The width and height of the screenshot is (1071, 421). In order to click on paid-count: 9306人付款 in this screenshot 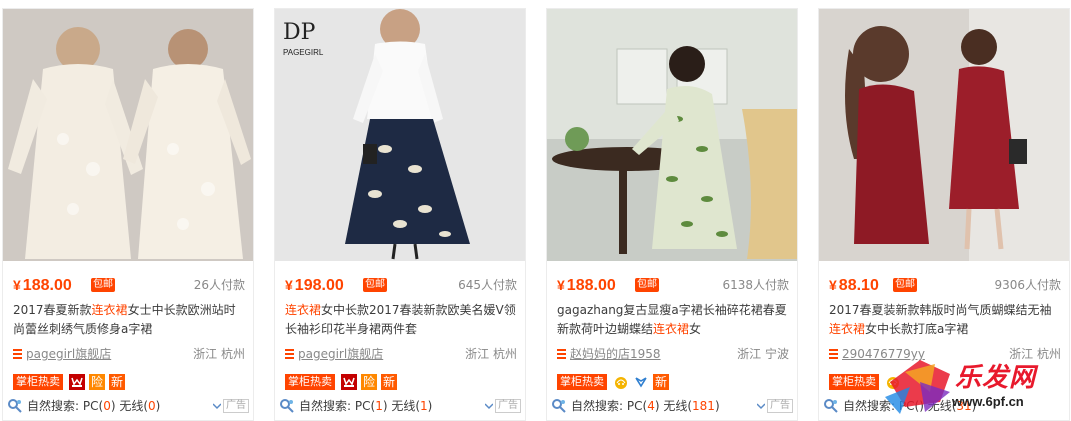, I will do `click(1027, 285)`.